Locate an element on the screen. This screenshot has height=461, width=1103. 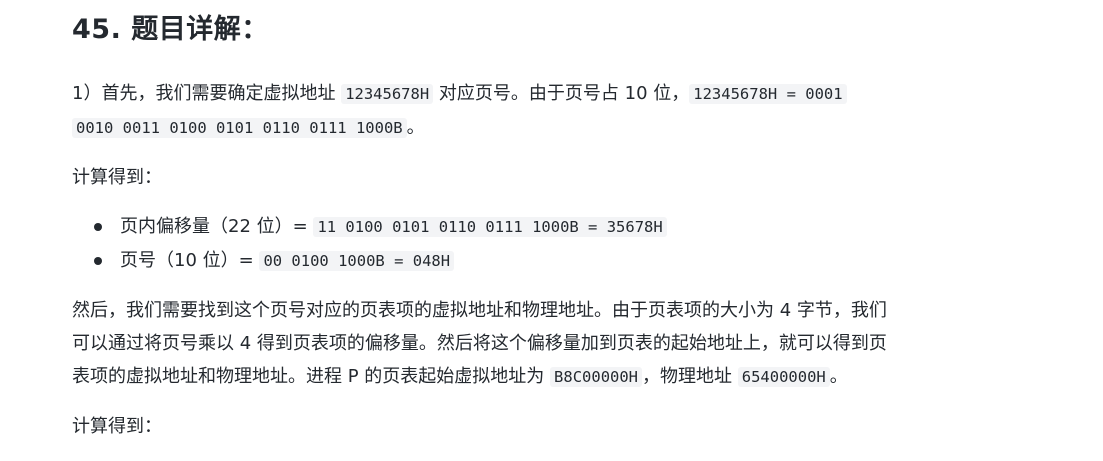
inline-code: 65400000H is located at coordinates (783, 377).